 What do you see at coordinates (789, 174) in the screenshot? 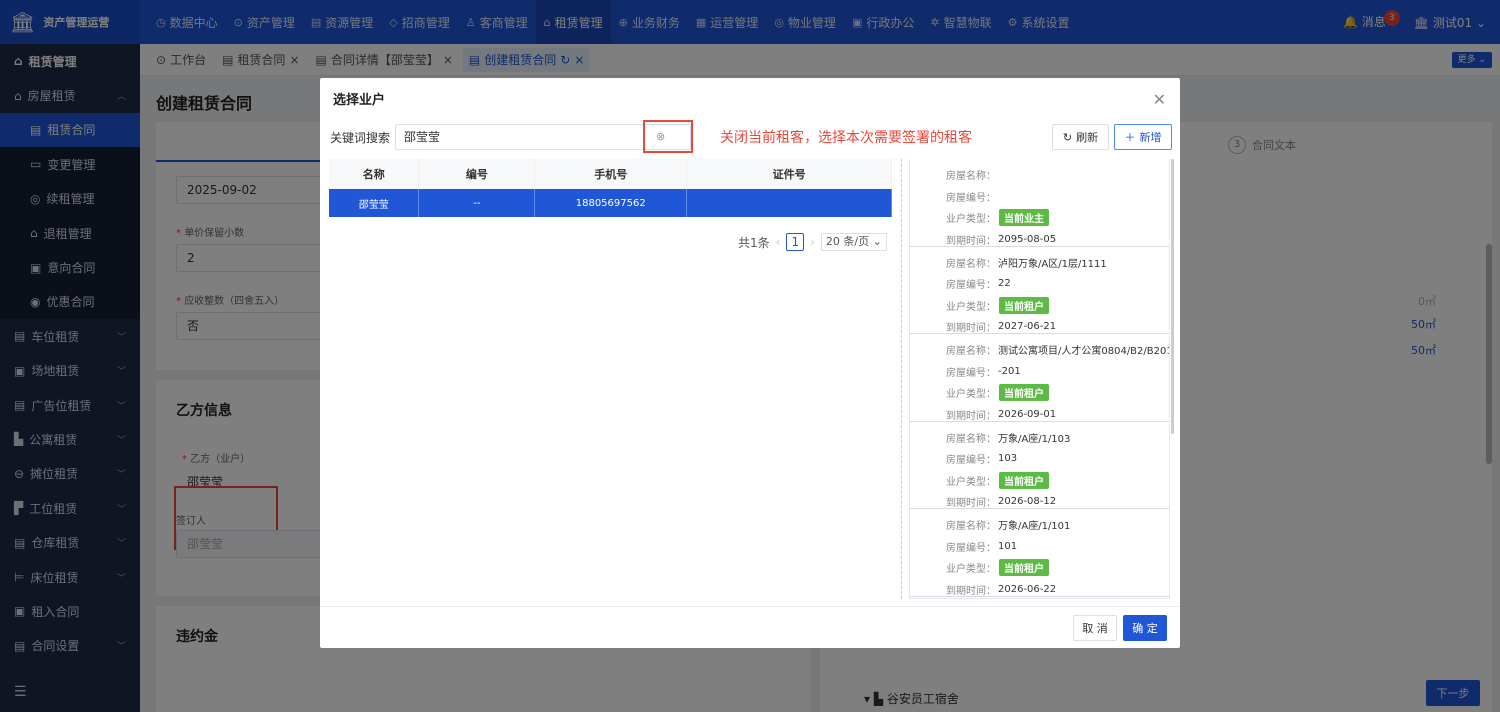
I see `column-id: 证件号` at bounding box center [789, 174].